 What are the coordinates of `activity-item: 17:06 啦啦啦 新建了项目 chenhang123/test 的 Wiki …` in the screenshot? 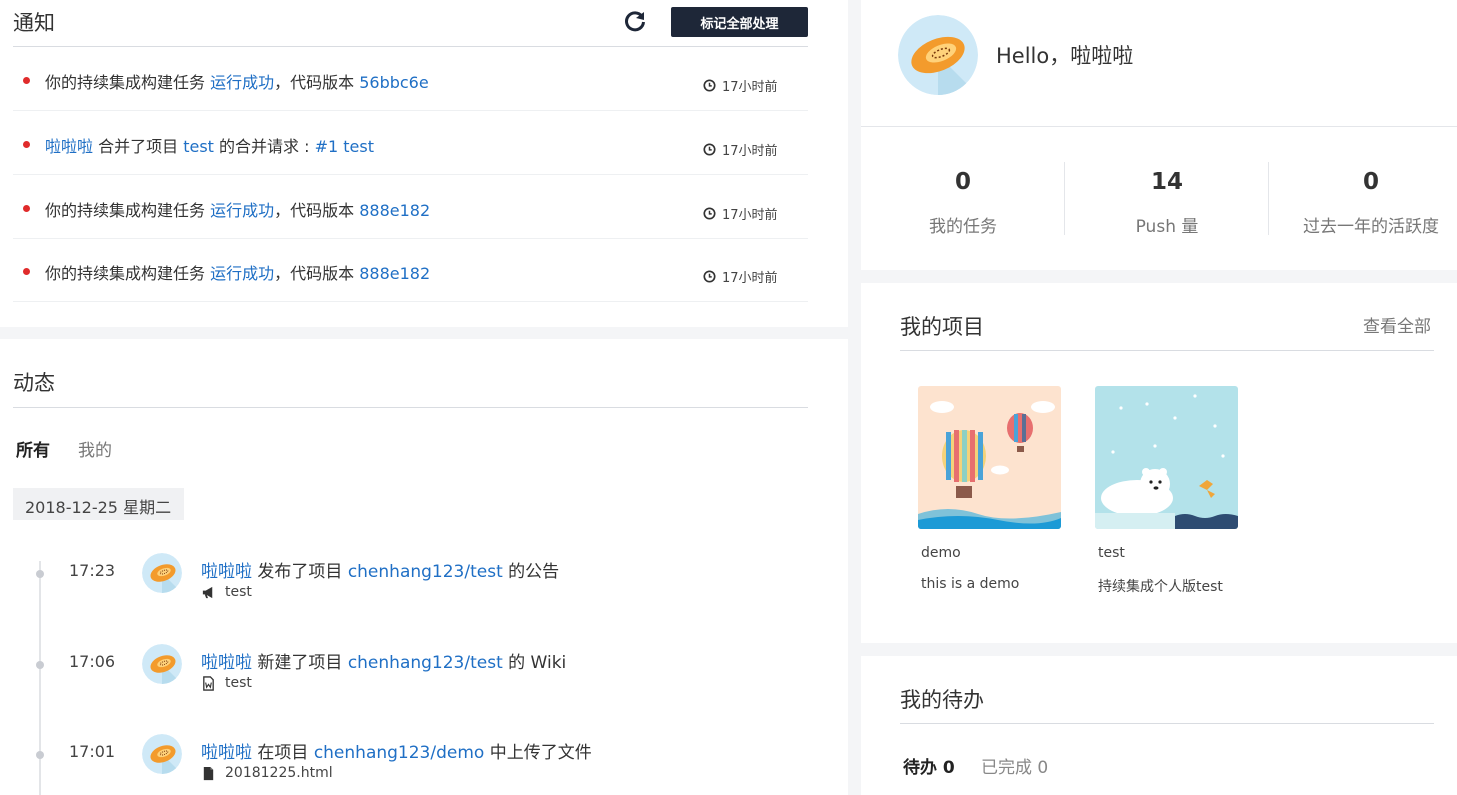 It's located at (424, 679).